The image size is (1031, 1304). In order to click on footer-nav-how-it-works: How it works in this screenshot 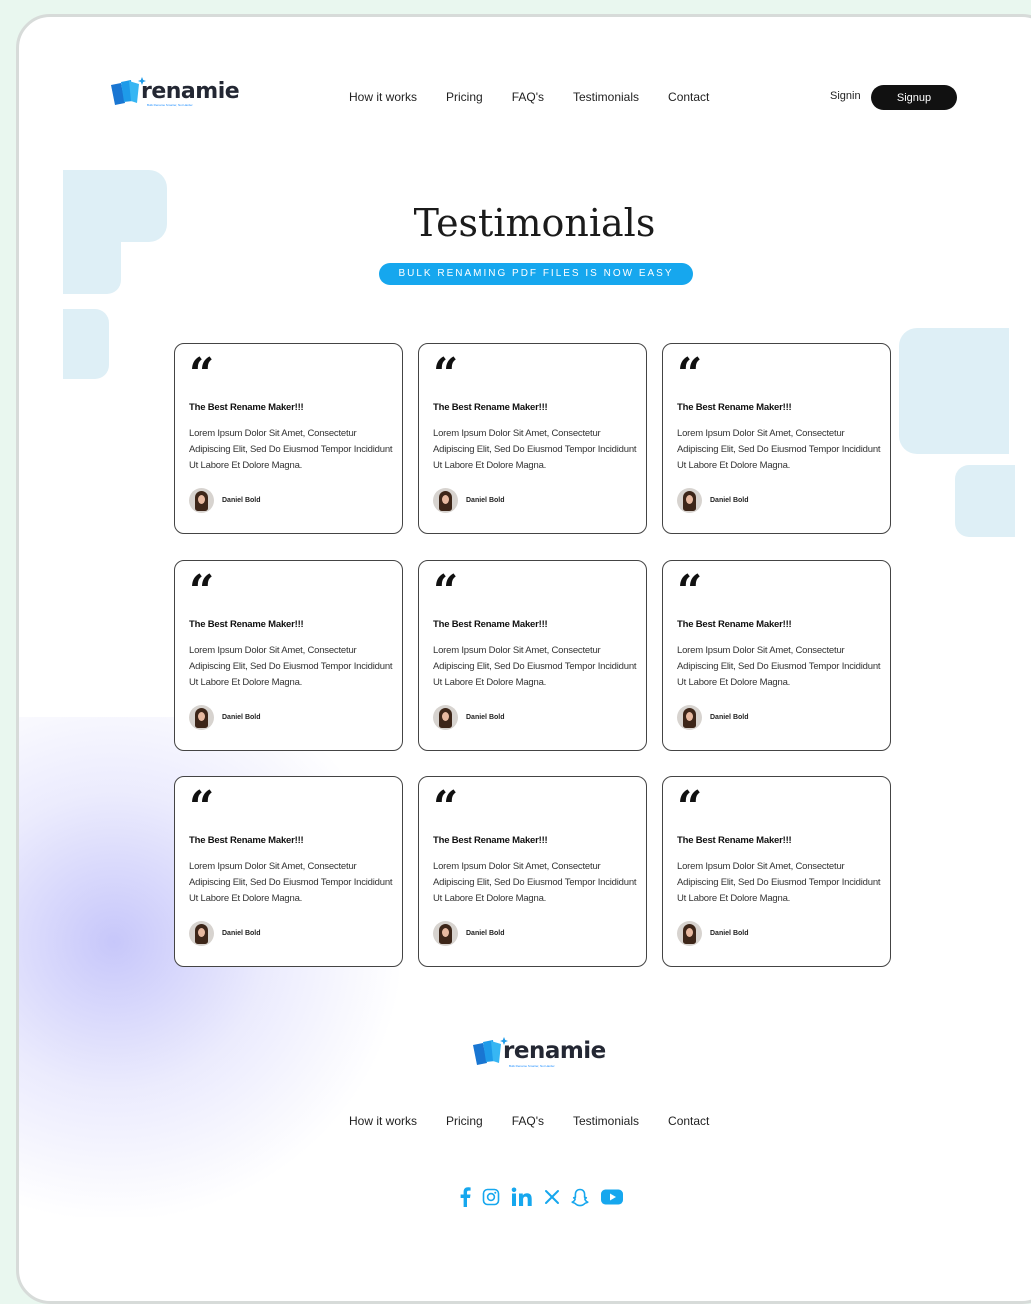, I will do `click(383, 1121)`.